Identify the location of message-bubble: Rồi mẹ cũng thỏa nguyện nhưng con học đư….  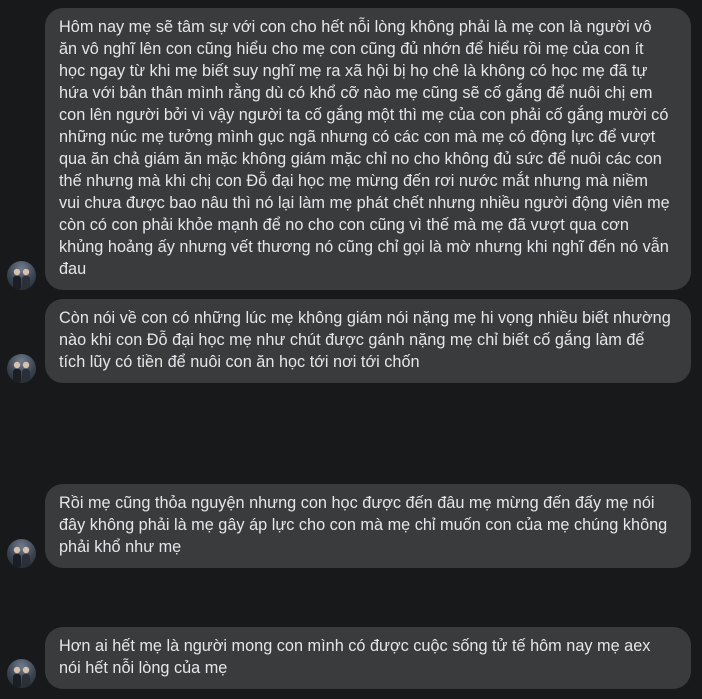
(368, 526).